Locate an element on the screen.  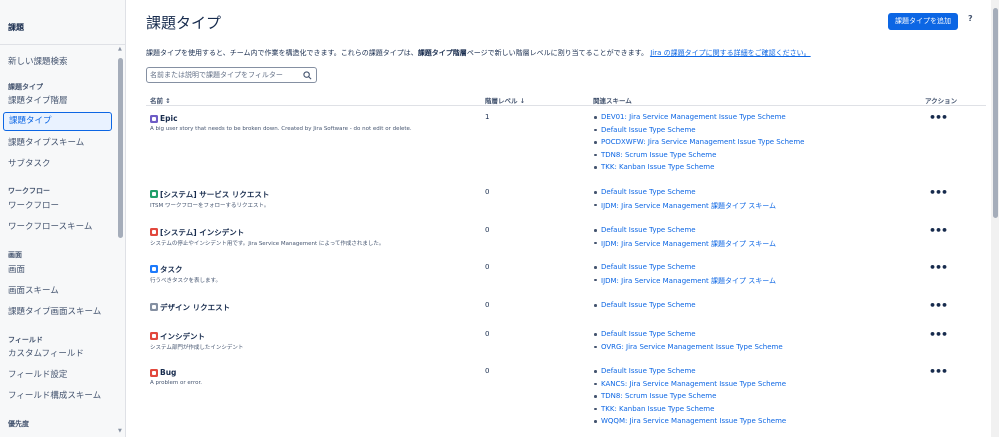
sidebar-item: ワークフロー is located at coordinates (57, 206).